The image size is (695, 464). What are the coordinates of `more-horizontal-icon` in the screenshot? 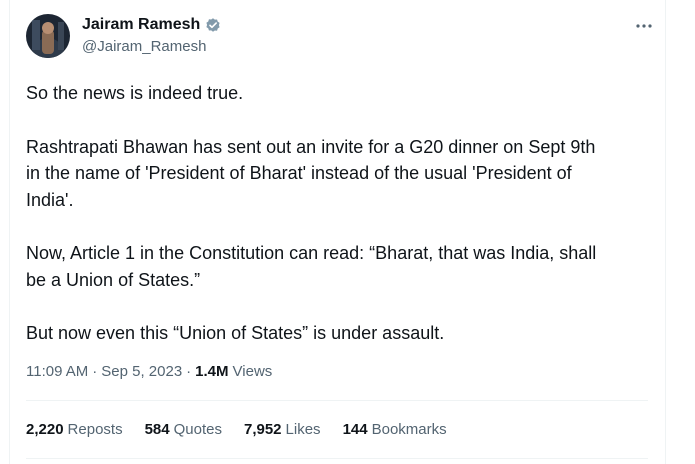 It's located at (644, 26).